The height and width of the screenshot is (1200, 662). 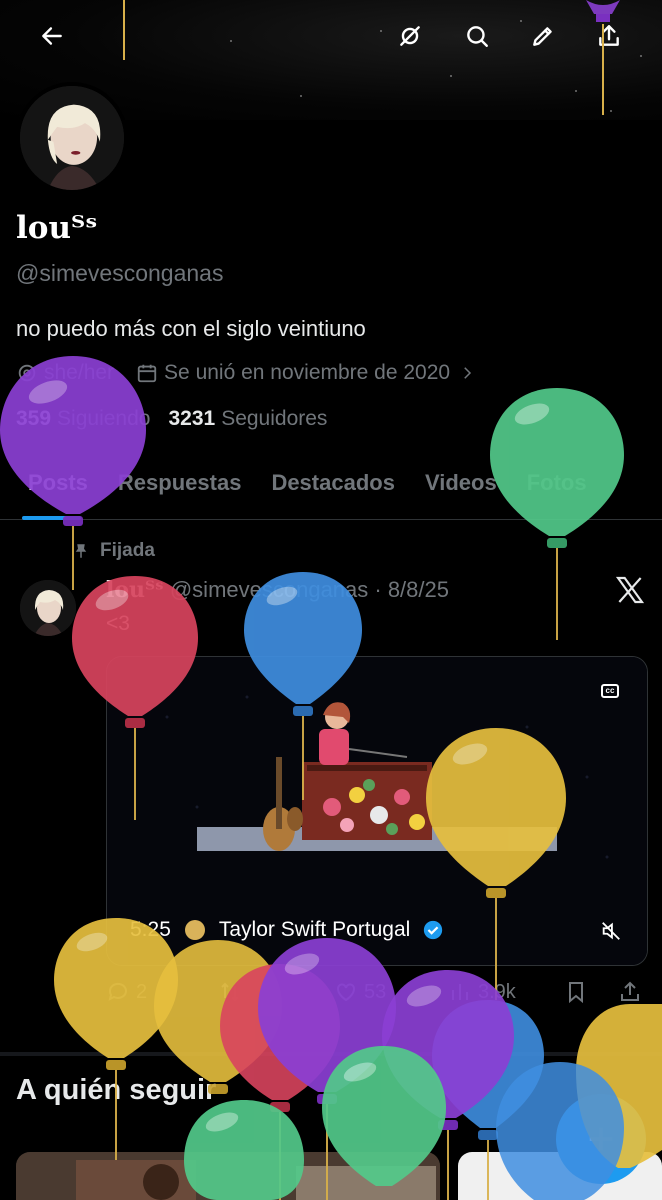 I want to click on tab-replies: Respuestas, so click(x=180, y=491).